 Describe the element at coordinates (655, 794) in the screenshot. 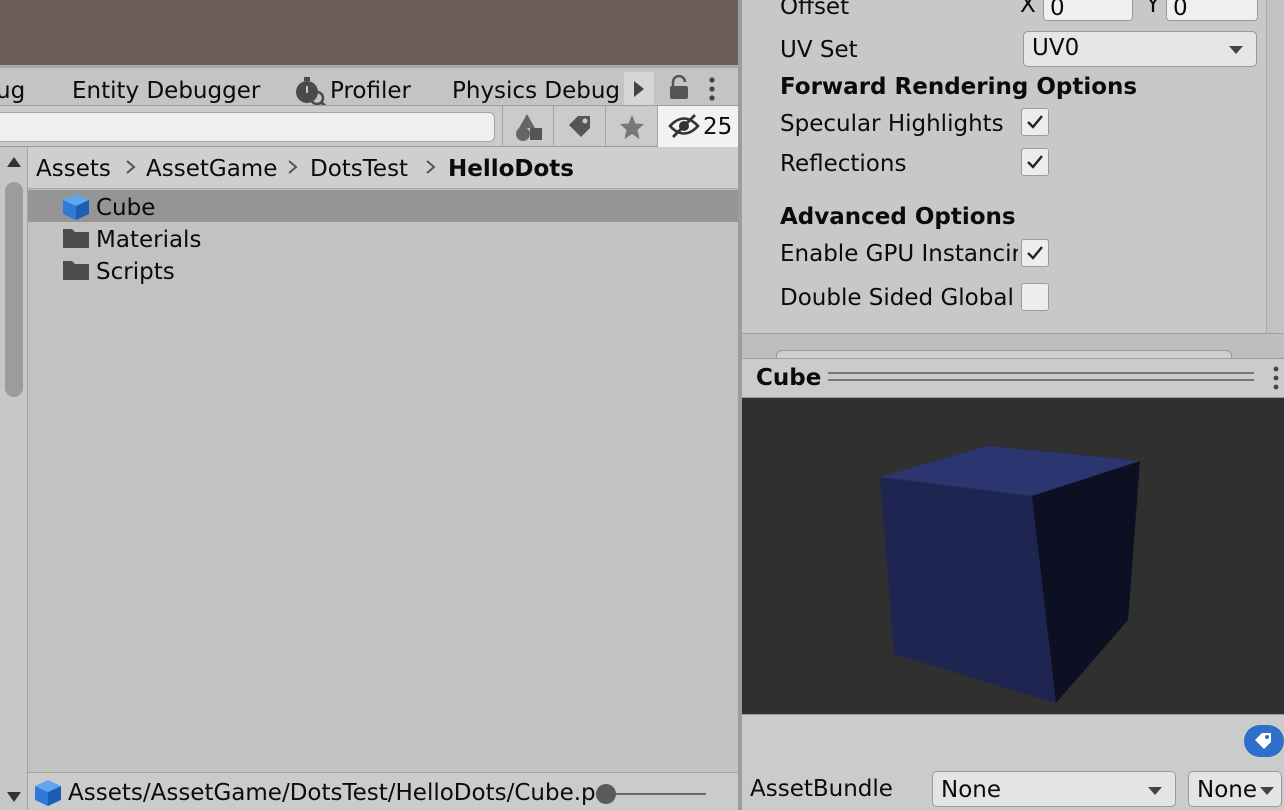

I see `icon-size-slider-track` at that location.